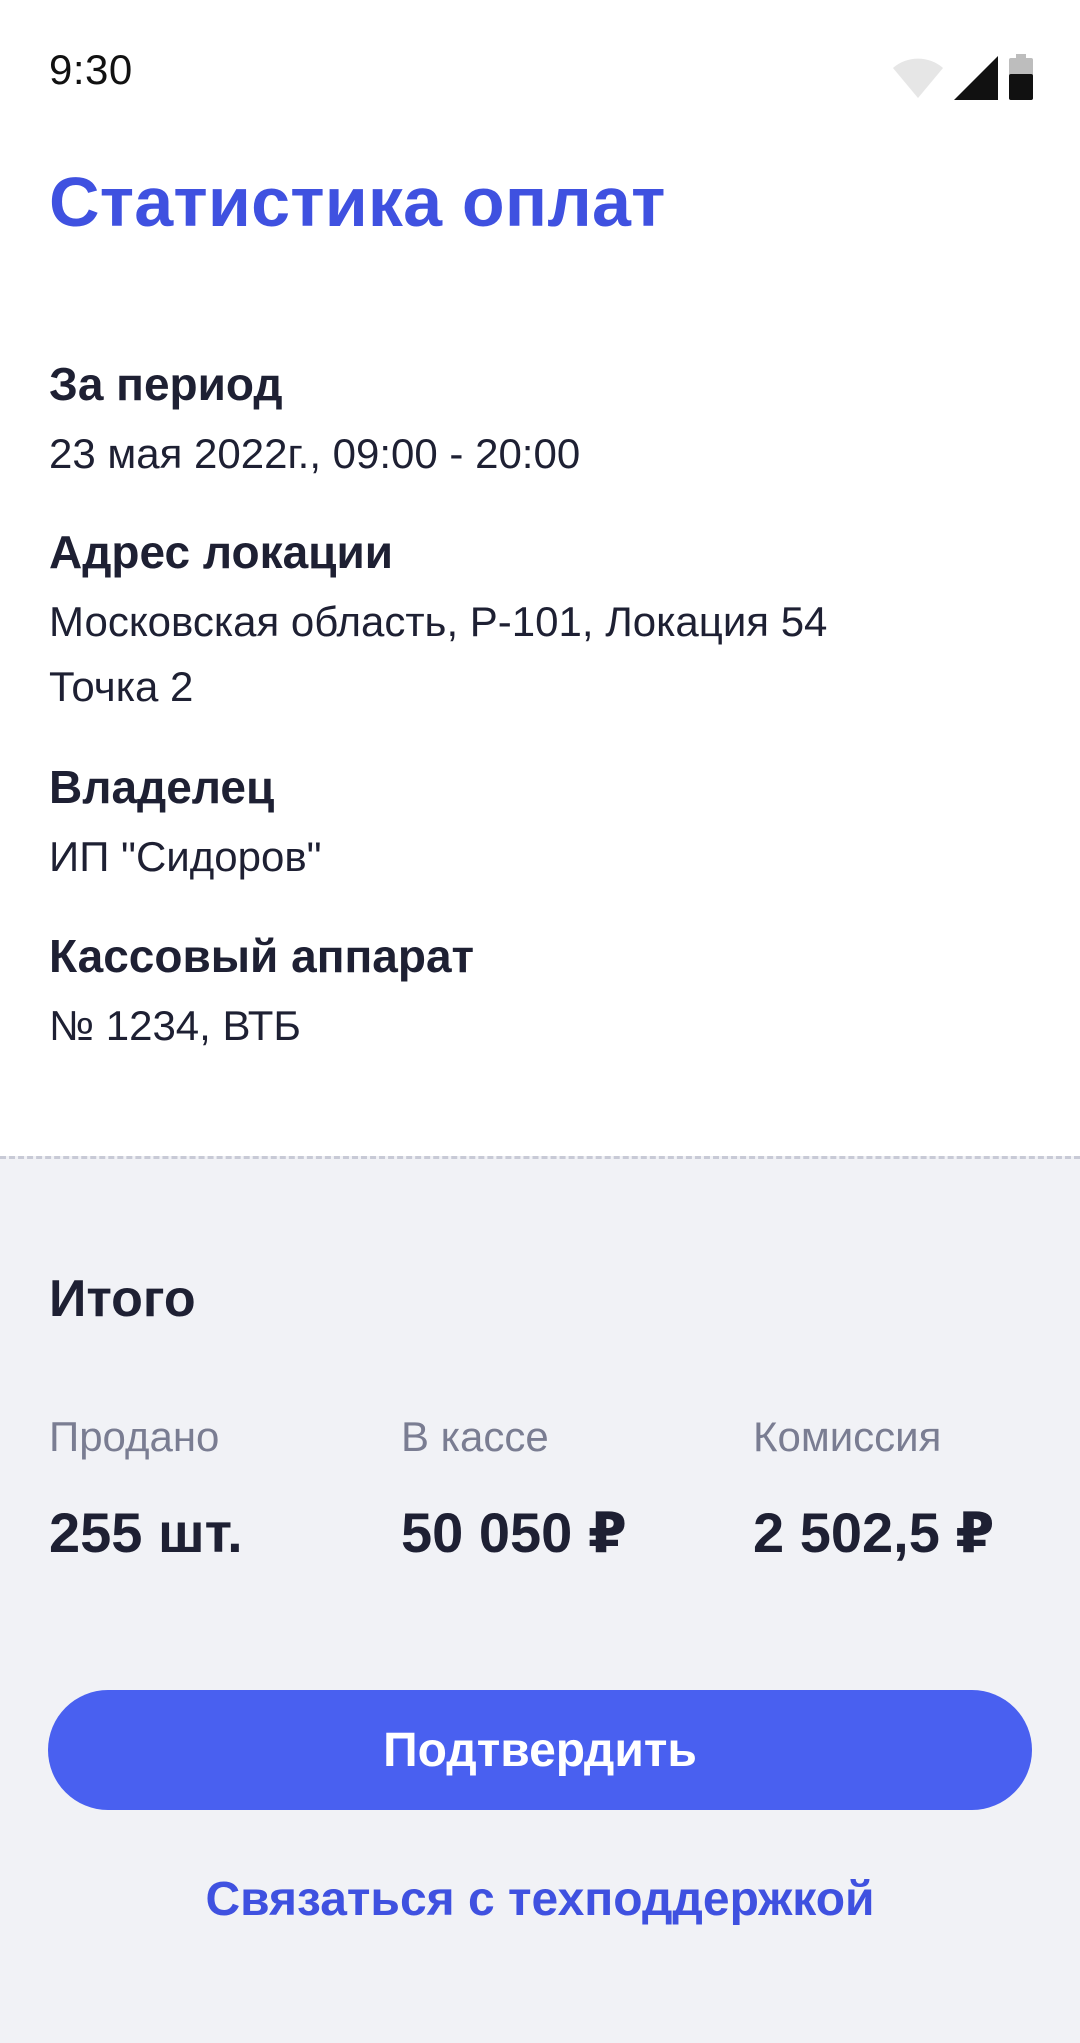 This screenshot has height=2043, width=1080. What do you see at coordinates (514, 1532) in the screenshot?
I see `stat-cash-value: 50 050 ₽` at bounding box center [514, 1532].